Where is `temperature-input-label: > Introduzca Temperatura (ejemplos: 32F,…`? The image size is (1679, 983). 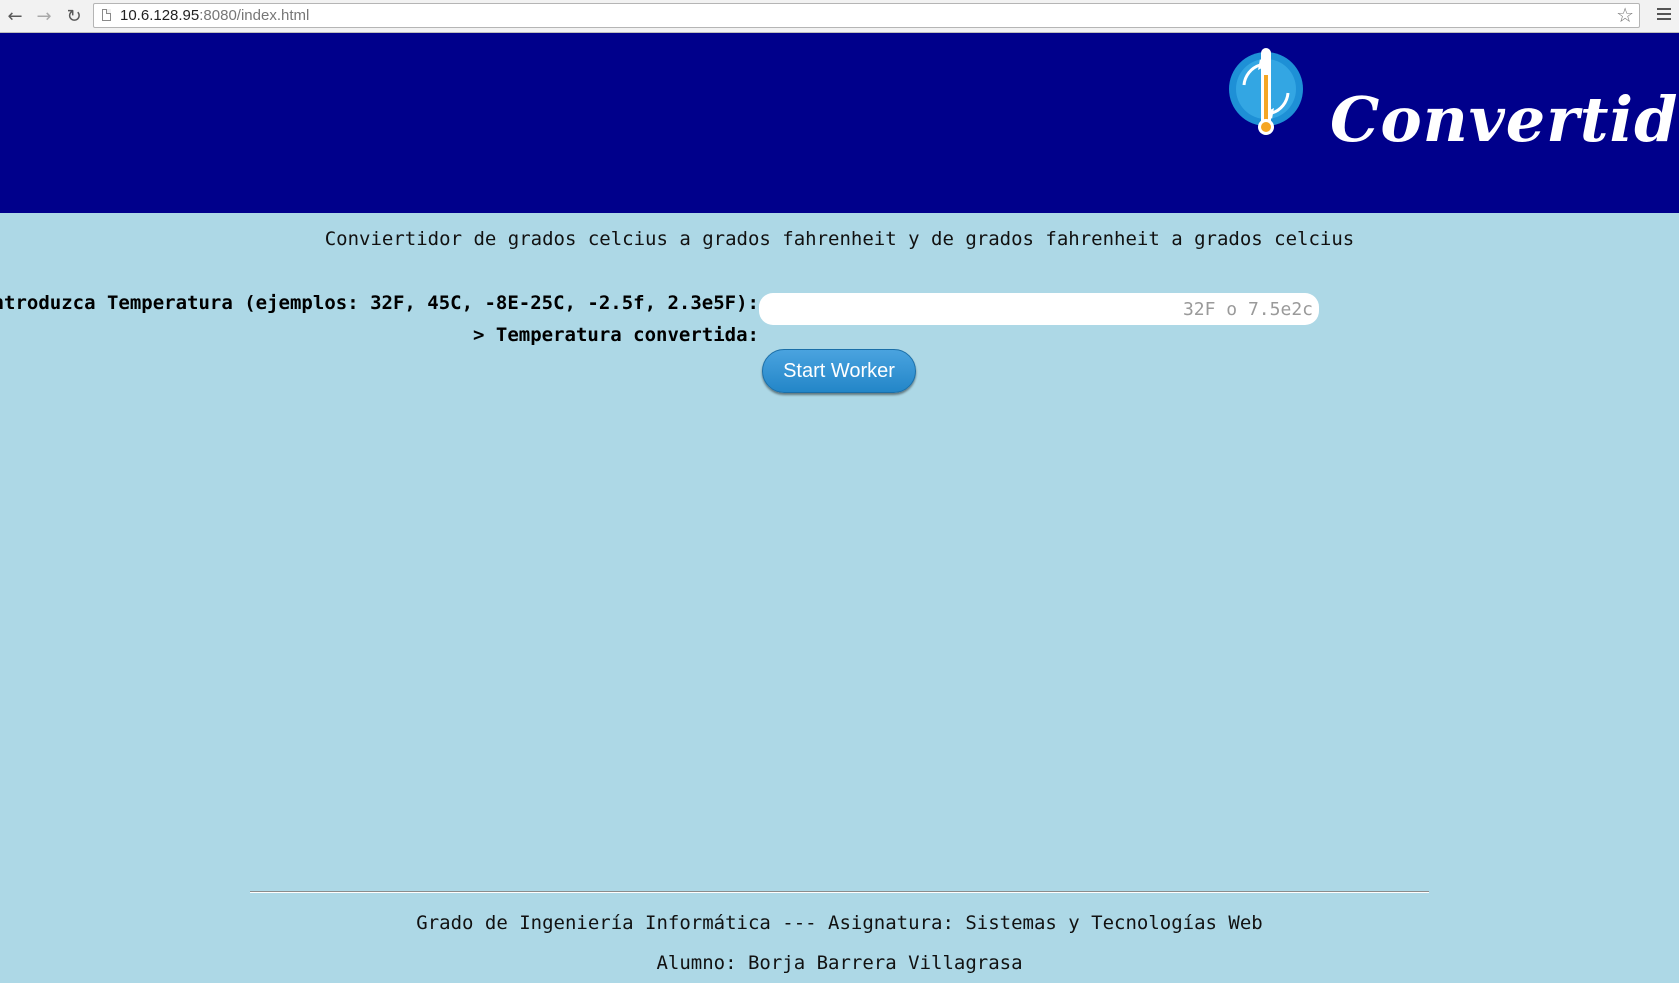
temperature-input-label: > Introduzca Temperatura (ejemplos: 32F,… is located at coordinates (379, 303).